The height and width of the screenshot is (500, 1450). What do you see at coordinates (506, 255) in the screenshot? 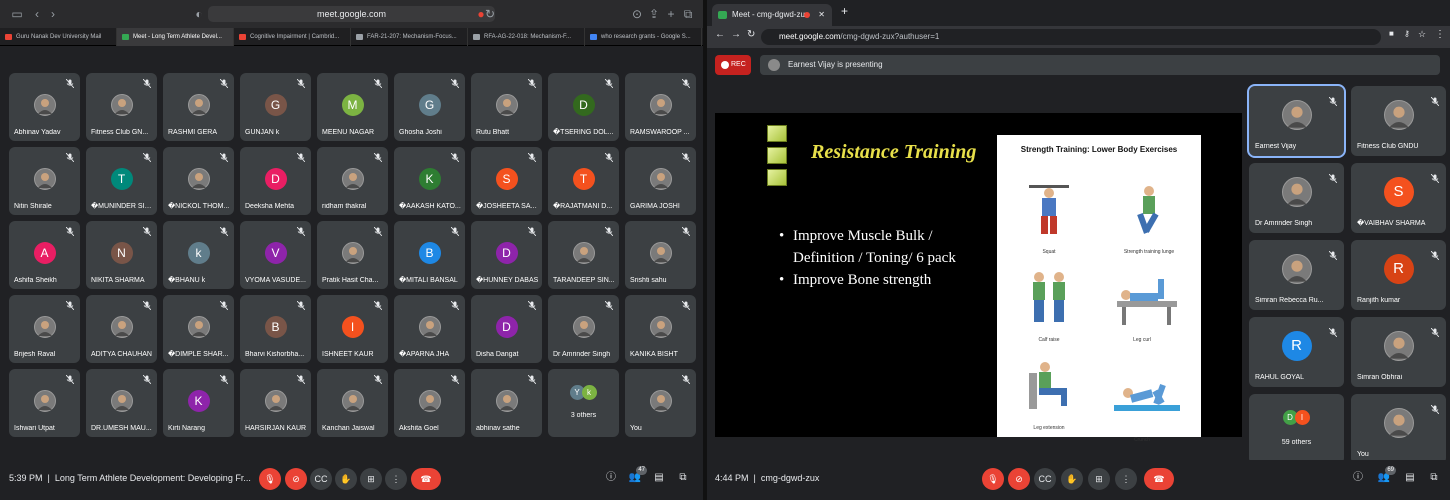
I see `participant-tile: D �HUNNEY DABAS` at bounding box center [506, 255].